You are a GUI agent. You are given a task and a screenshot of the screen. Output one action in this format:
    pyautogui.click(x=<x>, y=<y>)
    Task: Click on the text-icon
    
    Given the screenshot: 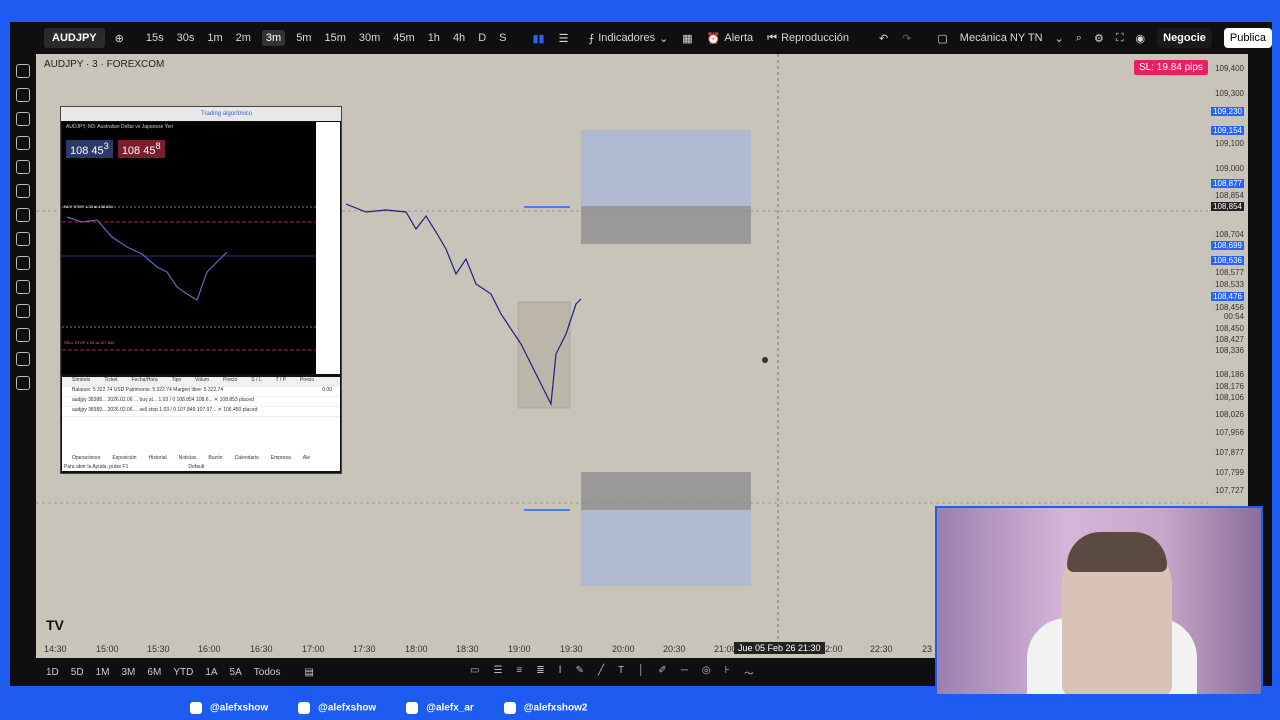 What is the action you would take?
    pyautogui.click(x=23, y=167)
    